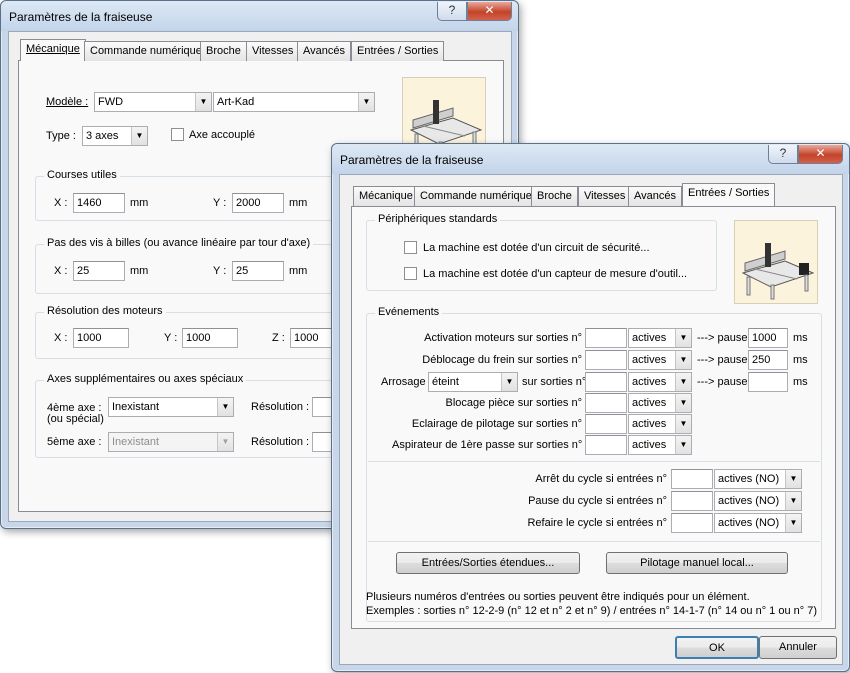 The height and width of the screenshot is (673, 850). Describe the element at coordinates (410, 273) in the screenshot. I see `tool-sensor-checkbox` at that location.